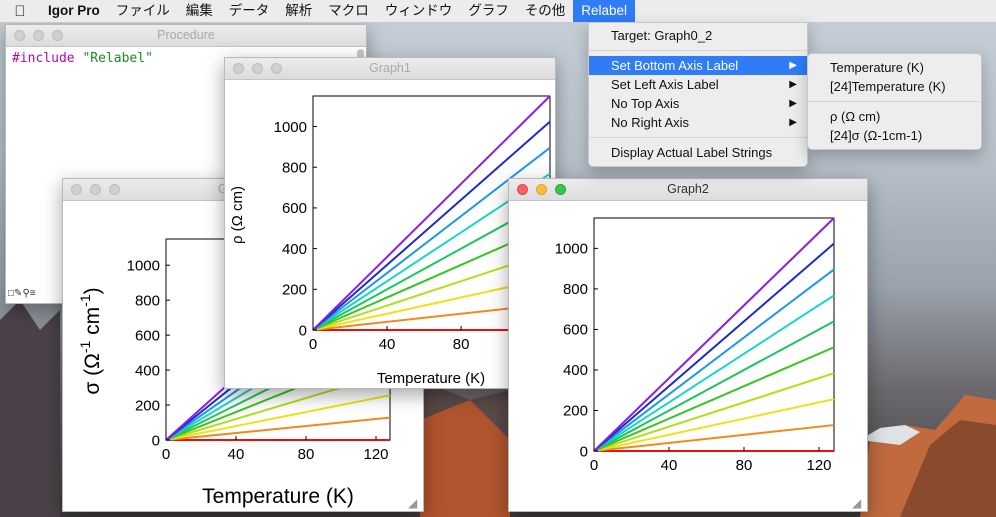 This screenshot has height=517, width=996. I want to click on close-button, so click(76, 189).